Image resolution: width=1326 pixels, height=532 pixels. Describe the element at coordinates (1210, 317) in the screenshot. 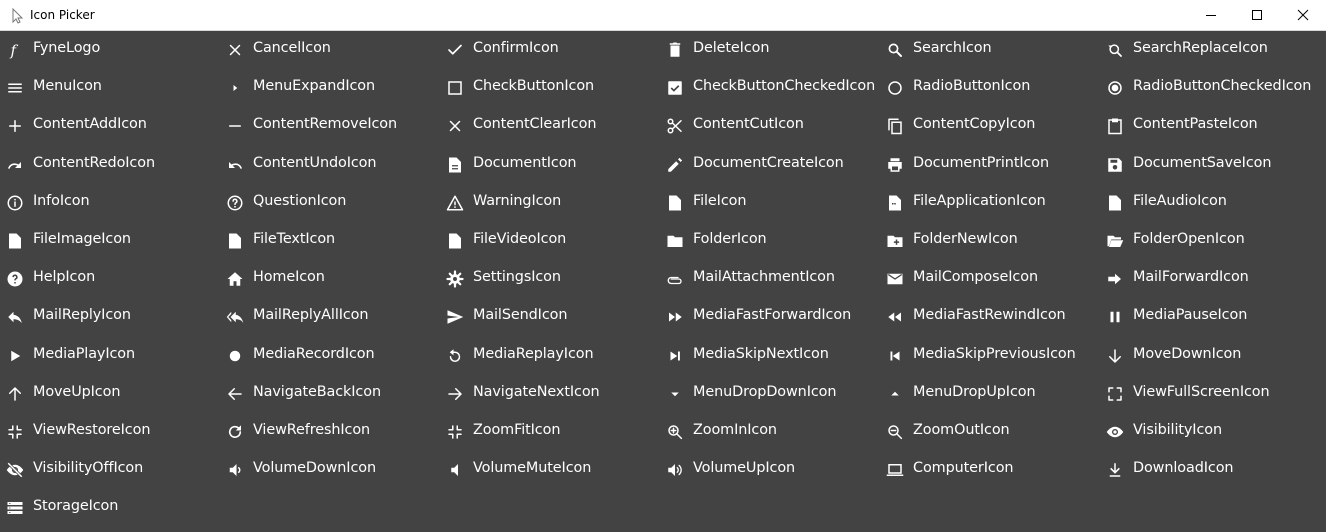

I see `icon-grid-item: MediaPauseIcon` at that location.